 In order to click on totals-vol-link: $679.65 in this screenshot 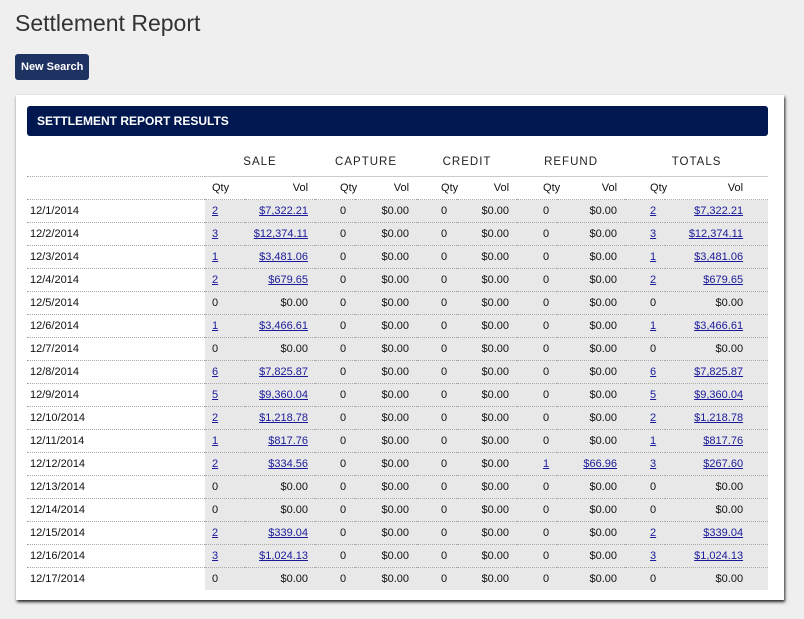, I will do `click(723, 280)`.